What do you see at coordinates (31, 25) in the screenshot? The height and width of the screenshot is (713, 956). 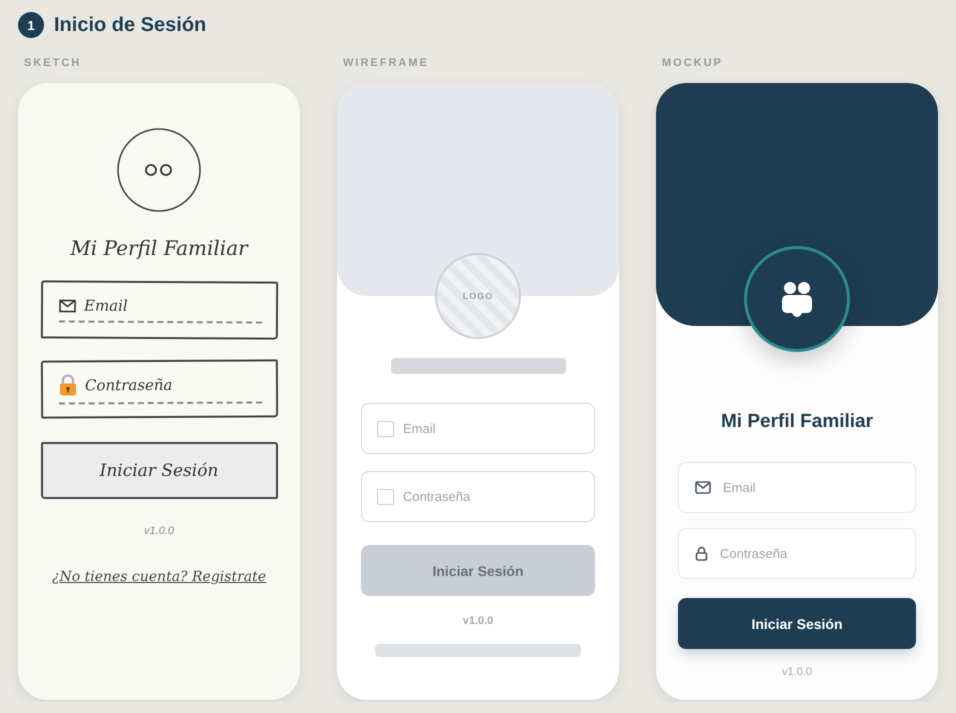 I see `step-number: 1` at bounding box center [31, 25].